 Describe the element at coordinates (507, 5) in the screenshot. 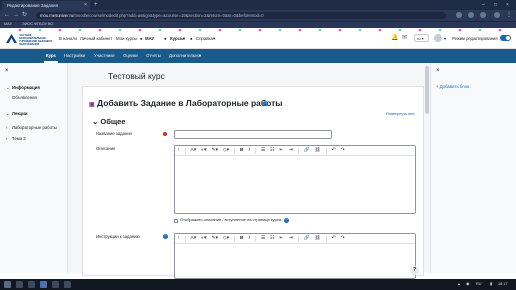

I see `close-window-icon: ×` at that location.